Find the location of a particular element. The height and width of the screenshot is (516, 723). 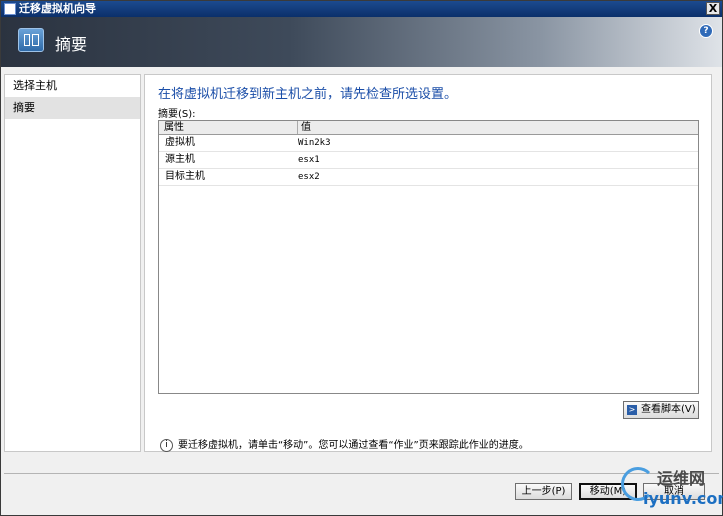

banner-title: 摘要 is located at coordinates (71, 44).